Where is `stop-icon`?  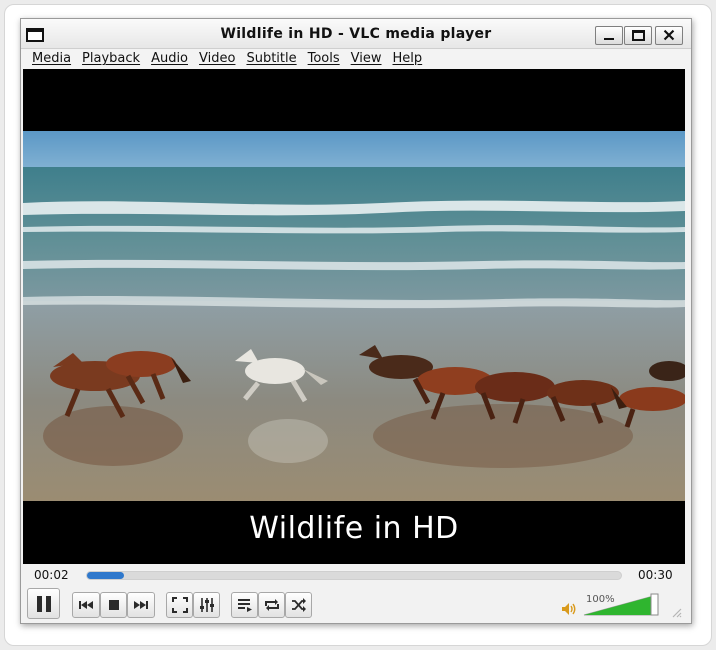 stop-icon is located at coordinates (113, 605).